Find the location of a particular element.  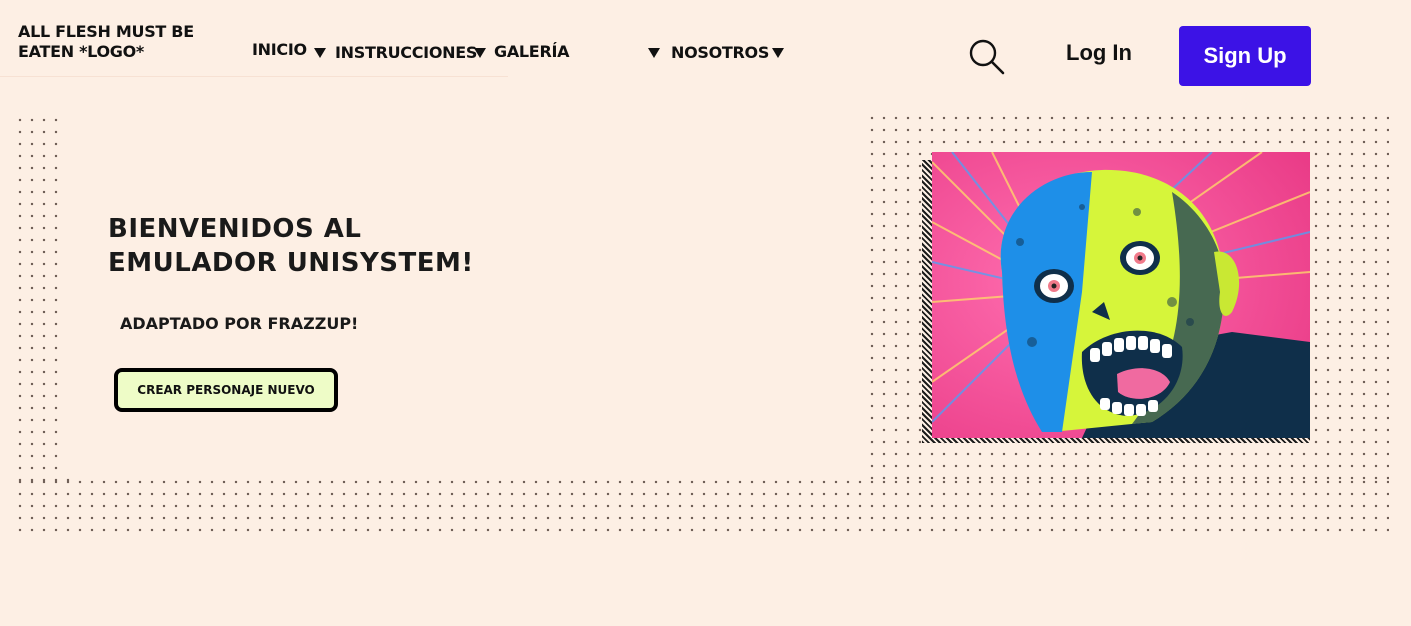

nav-item-inicio: INICIO is located at coordinates (279, 49).